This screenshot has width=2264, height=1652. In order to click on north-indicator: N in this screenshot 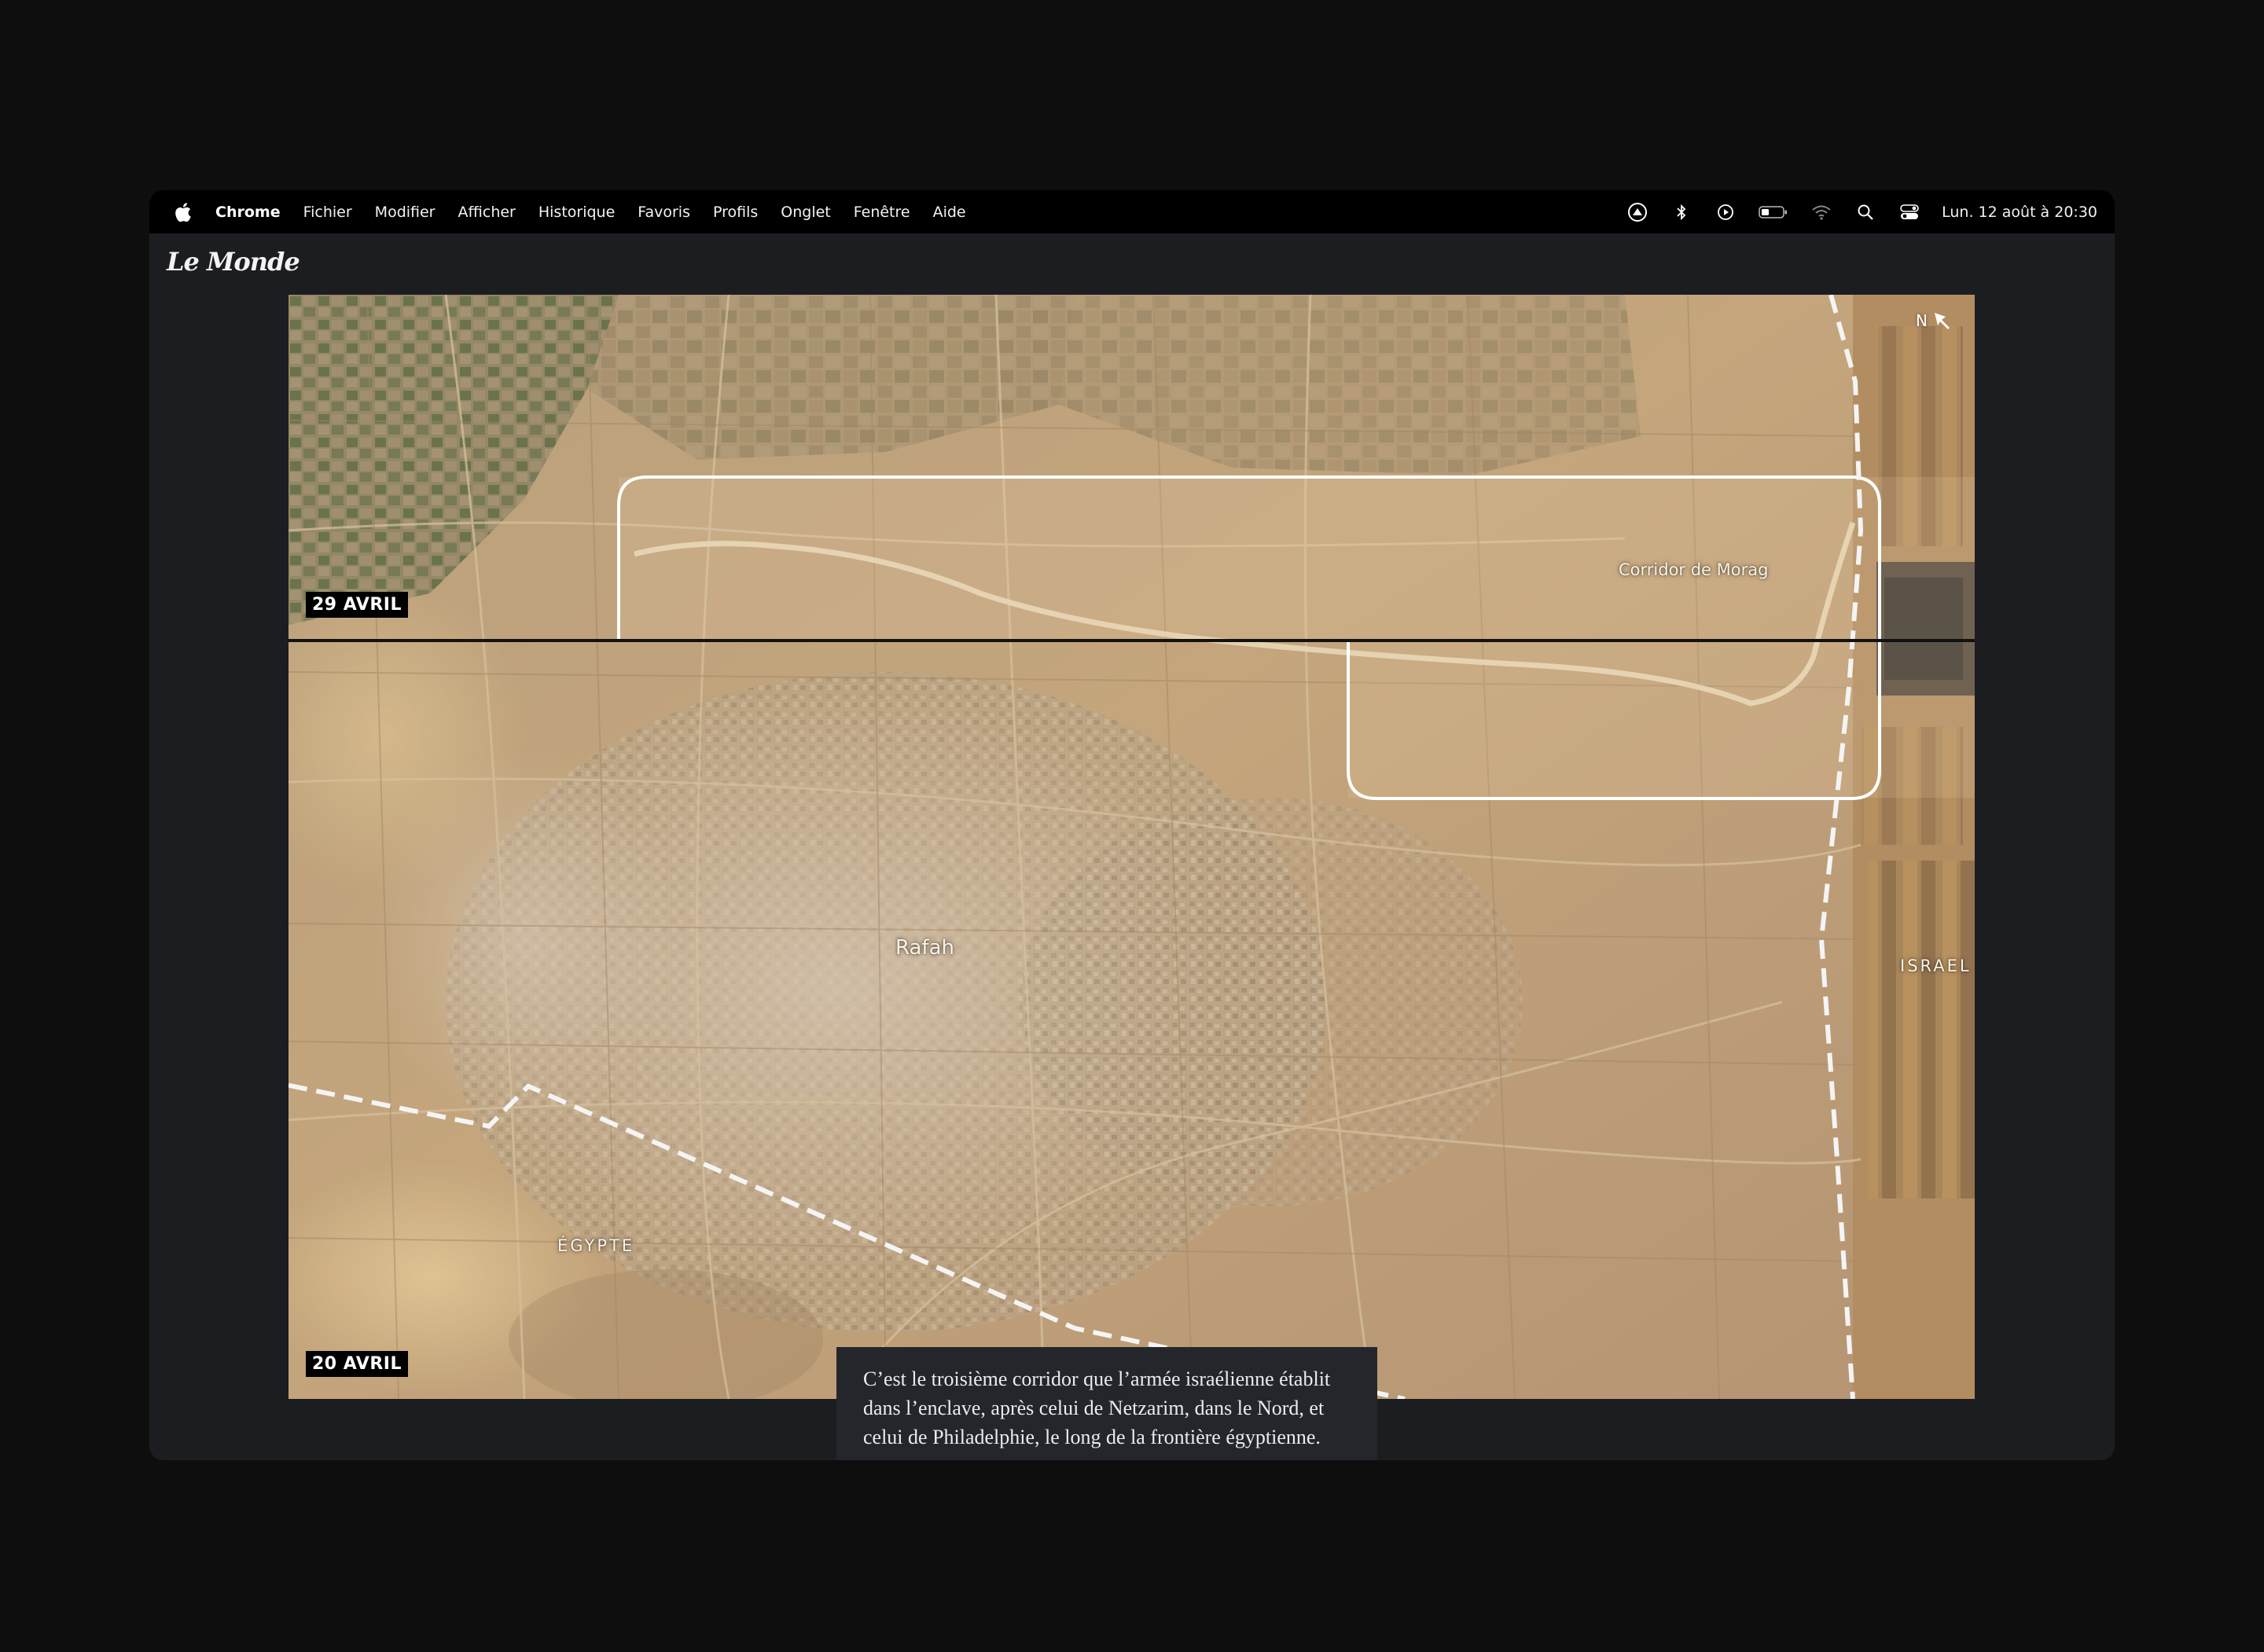, I will do `click(1934, 320)`.